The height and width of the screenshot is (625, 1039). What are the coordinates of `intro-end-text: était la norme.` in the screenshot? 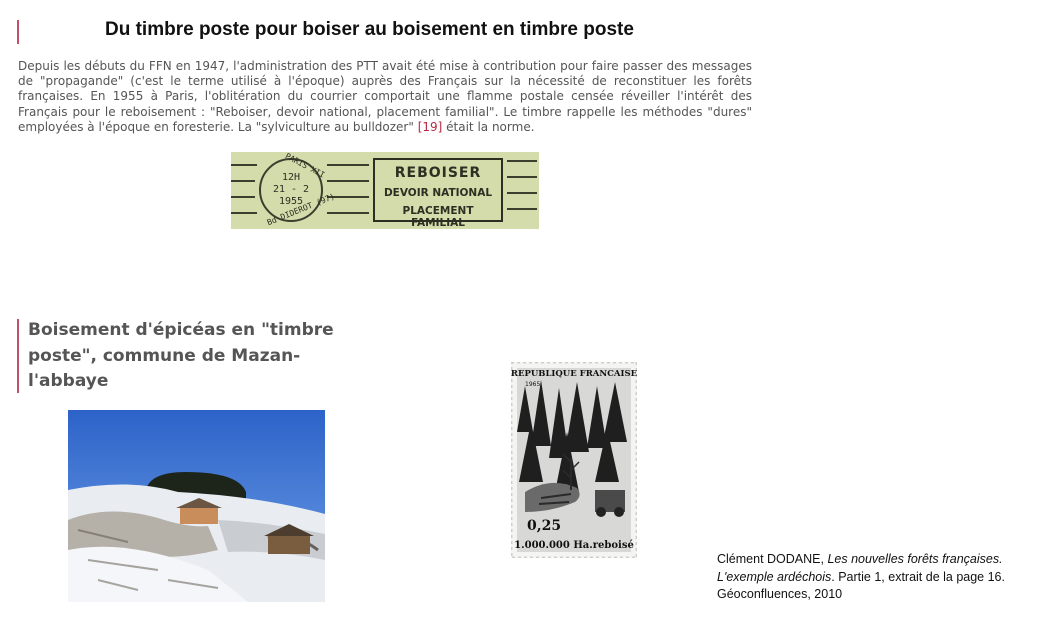 It's located at (488, 126).